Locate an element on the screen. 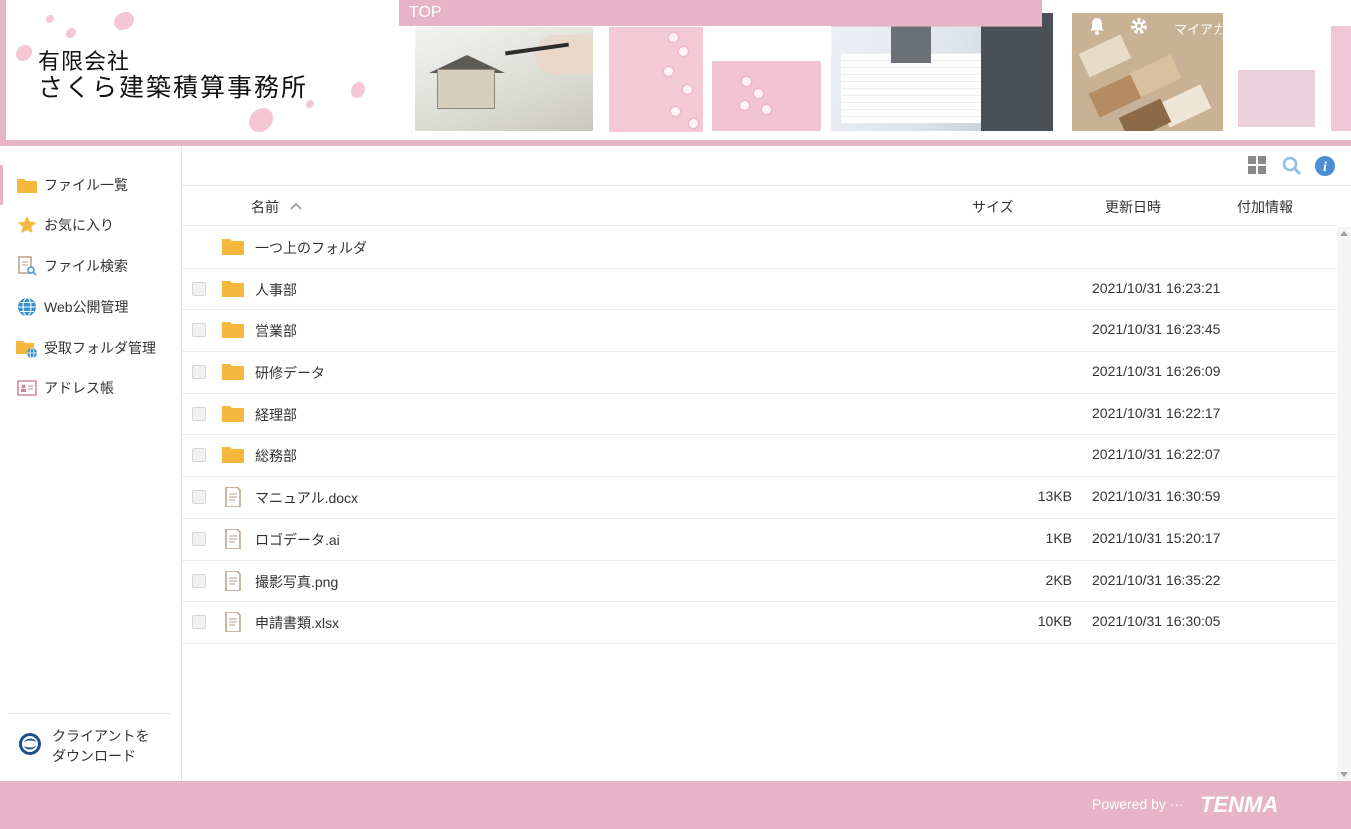 This screenshot has width=1351, height=829. sidebar-item-favorites: お気に入り is located at coordinates (90, 225).